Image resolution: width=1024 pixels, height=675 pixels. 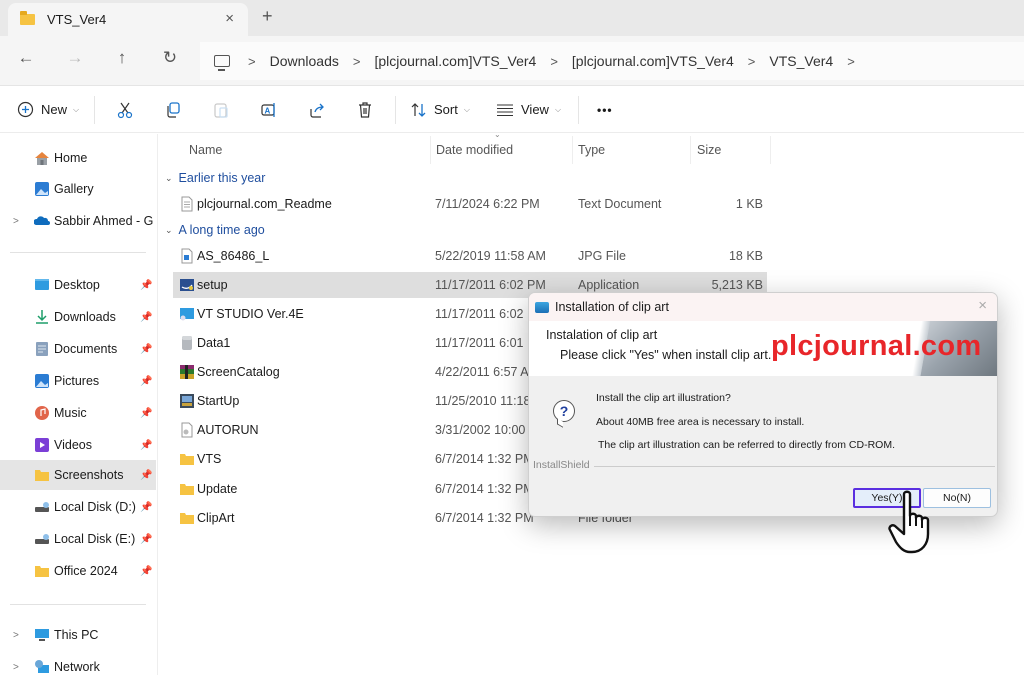 What do you see at coordinates (599, 110) in the screenshot?
I see `more-options-button: •••` at bounding box center [599, 110].